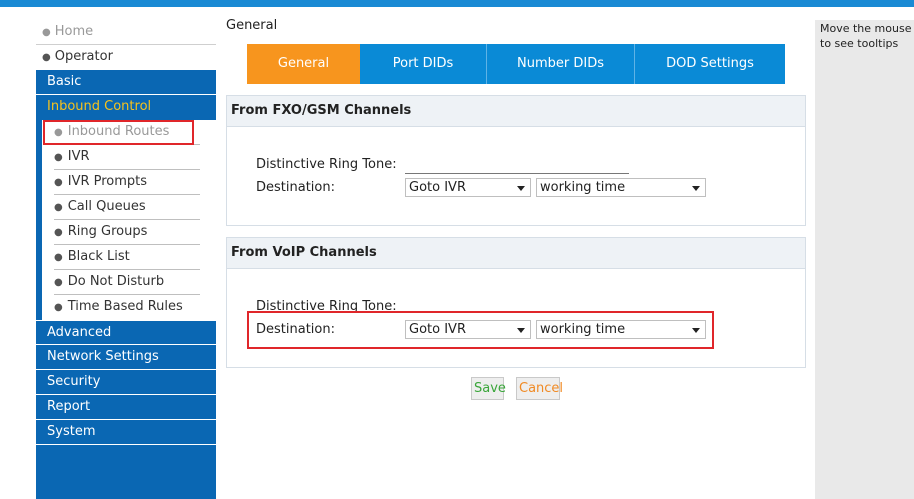 The width and height of the screenshot is (914, 499). What do you see at coordinates (326, 164) in the screenshot?
I see `fxo-ring-tone-label: Distinctive Ring Tone:` at bounding box center [326, 164].